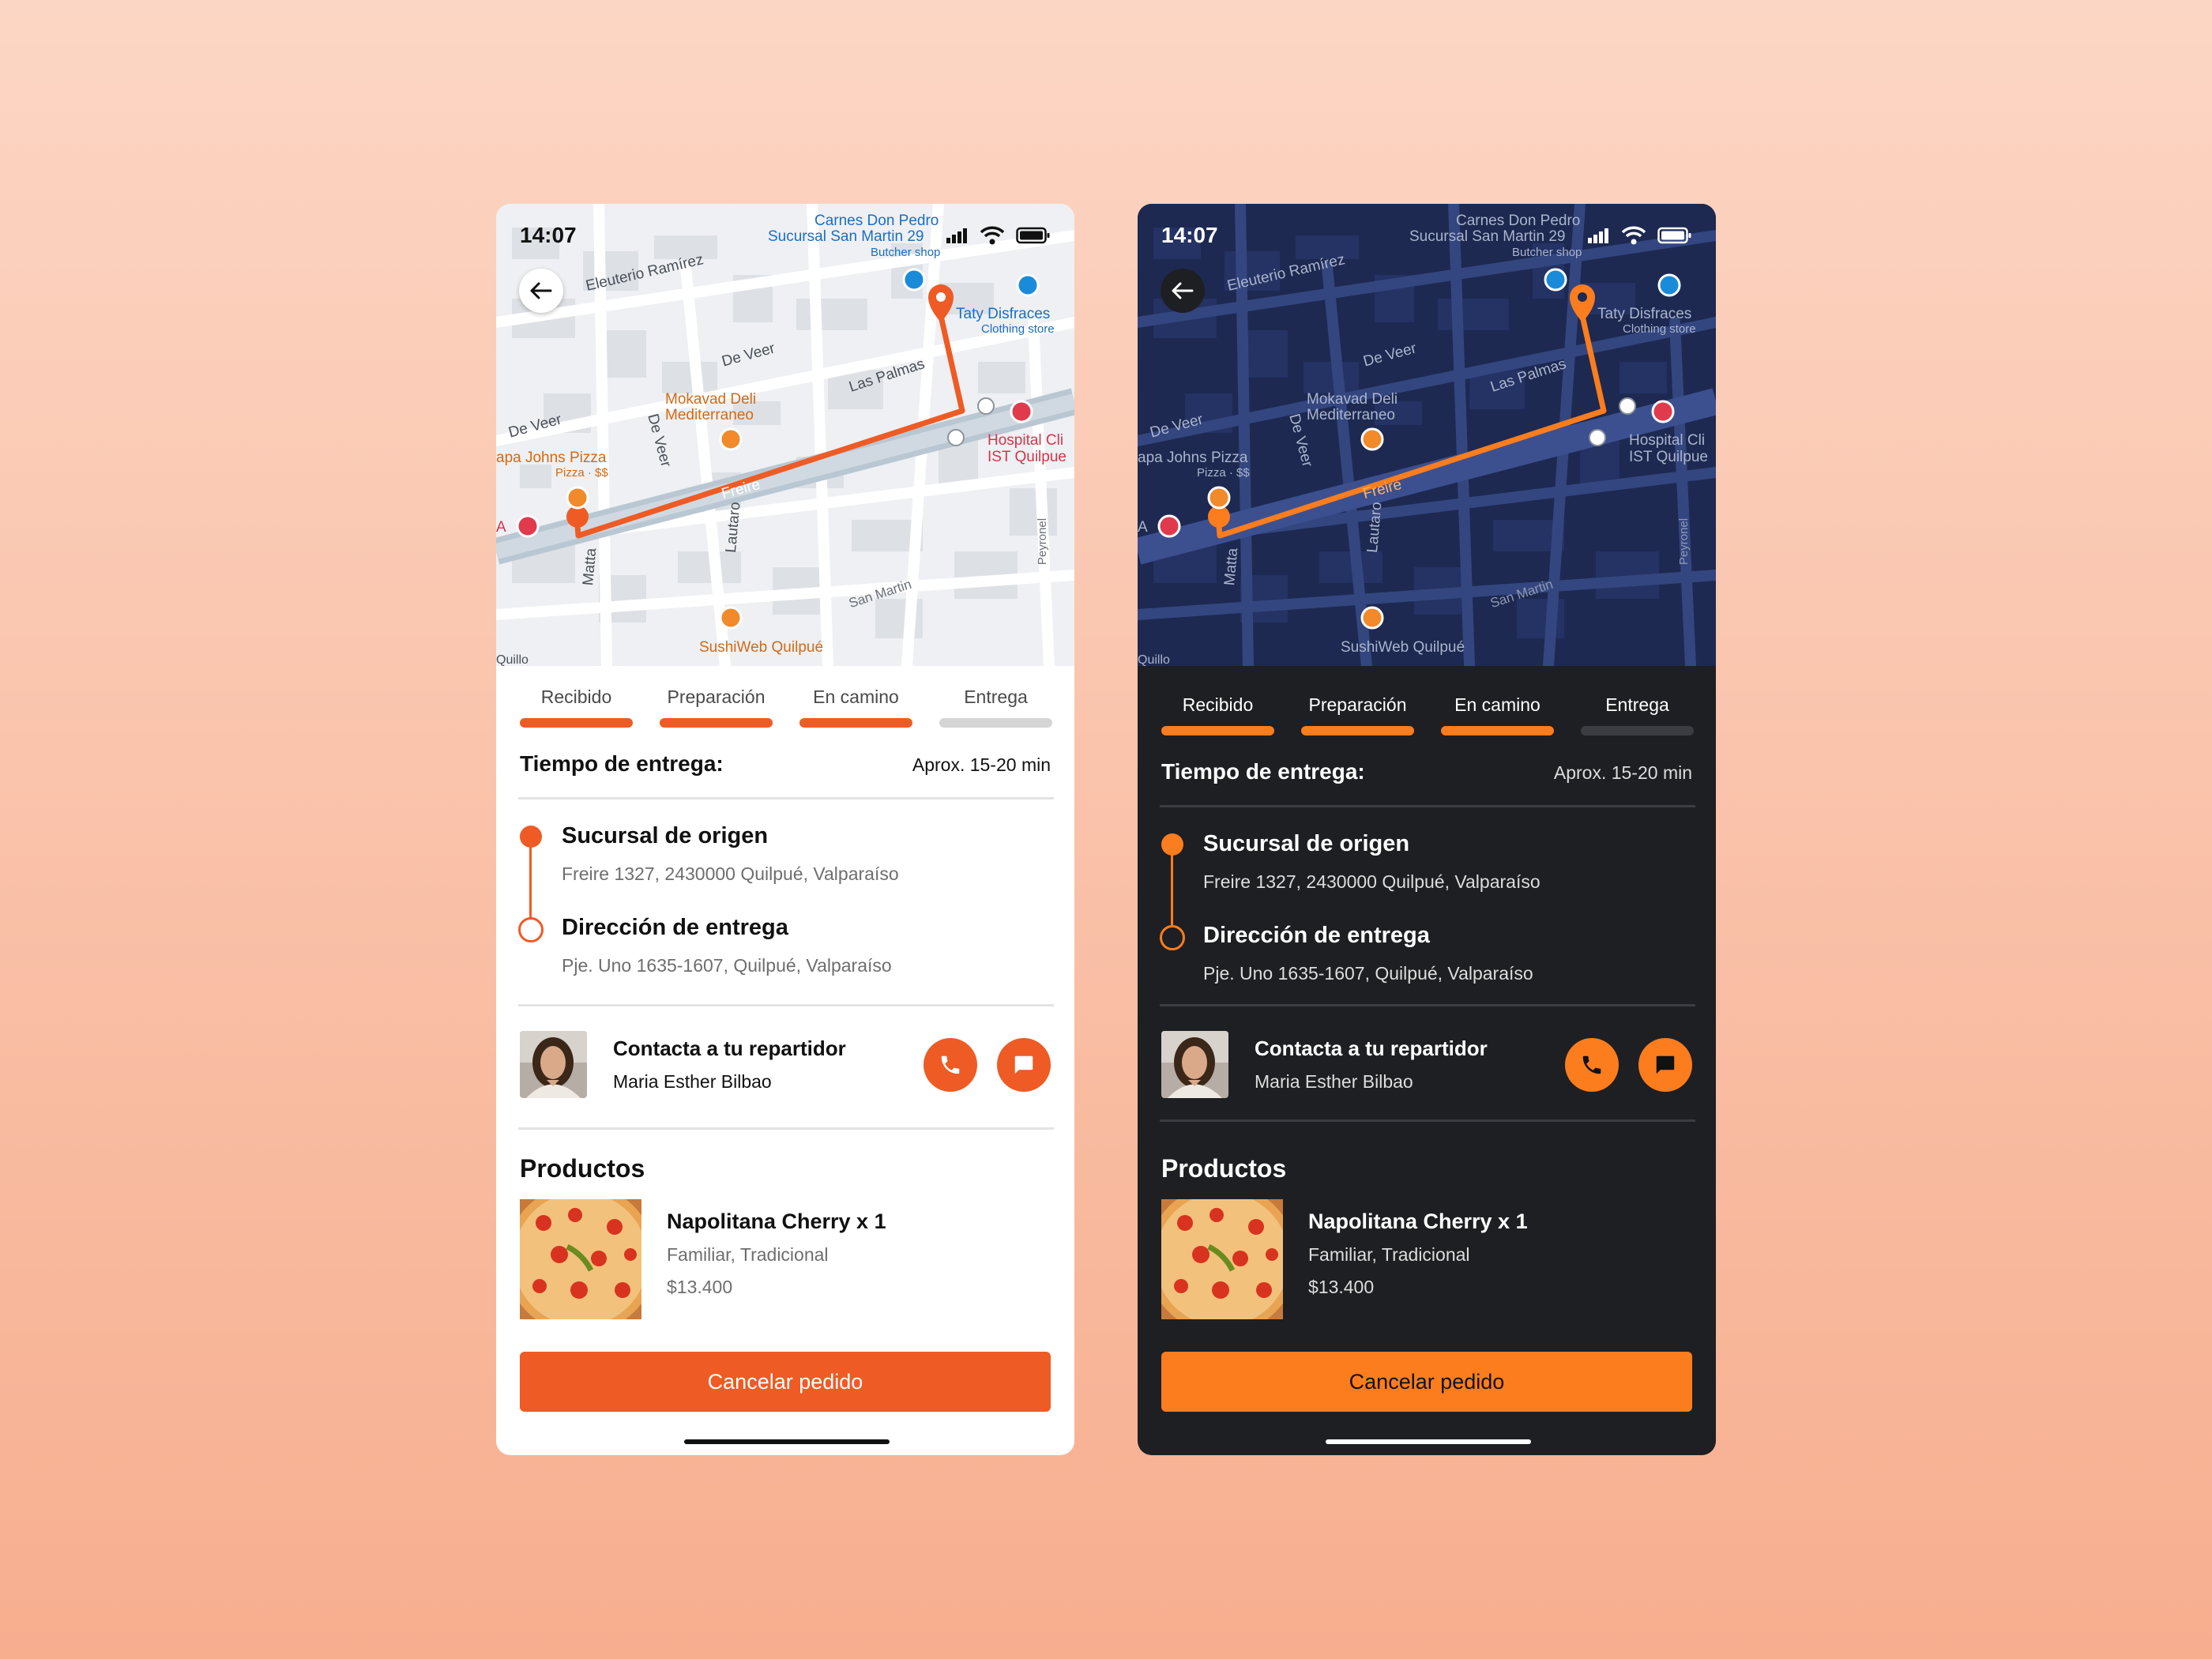 This screenshot has width=2212, height=1659. What do you see at coordinates (1317, 936) in the screenshot?
I see `destination-title: Dirección de entrega` at bounding box center [1317, 936].